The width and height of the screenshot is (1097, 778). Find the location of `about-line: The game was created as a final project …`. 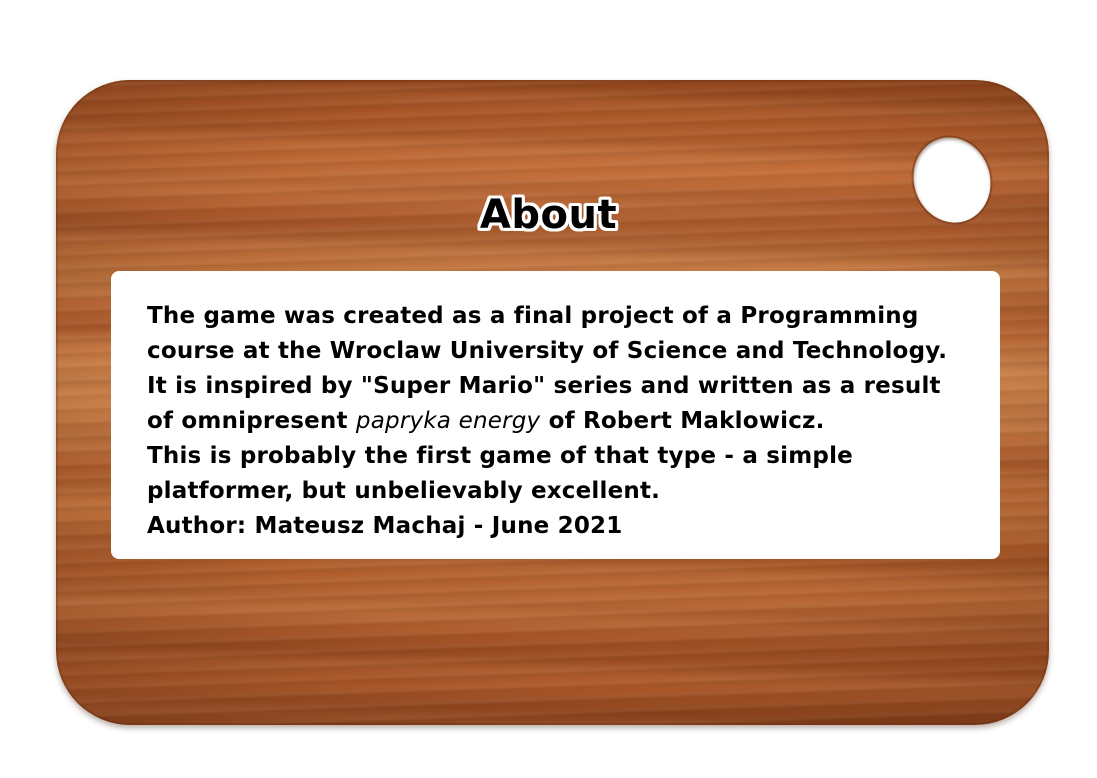

about-line: The game was created as a final project … is located at coordinates (533, 316).